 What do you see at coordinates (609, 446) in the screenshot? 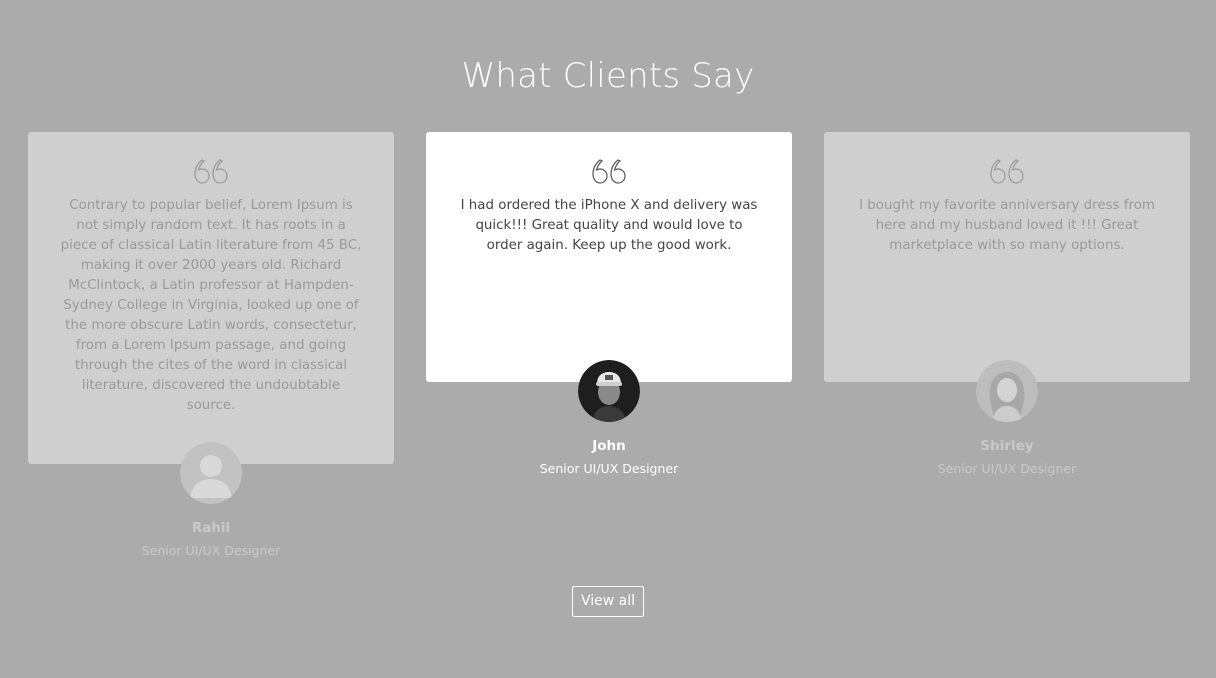
I see `testimonial-name: John` at bounding box center [609, 446].